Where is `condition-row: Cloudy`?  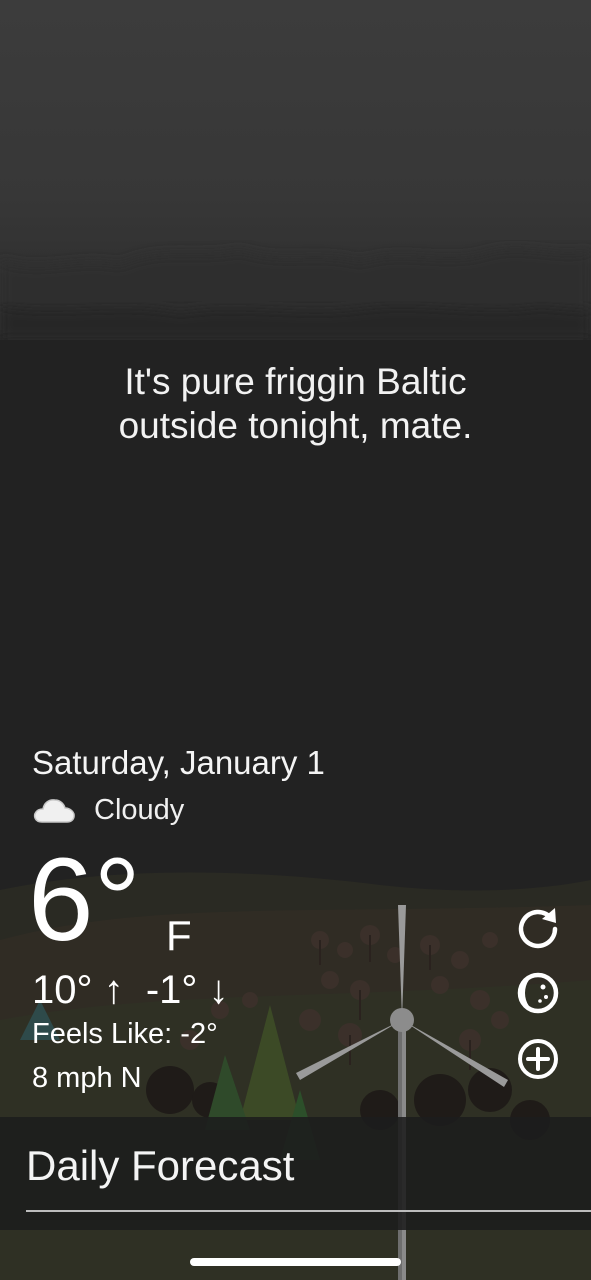
condition-row: Cloudy is located at coordinates (108, 810).